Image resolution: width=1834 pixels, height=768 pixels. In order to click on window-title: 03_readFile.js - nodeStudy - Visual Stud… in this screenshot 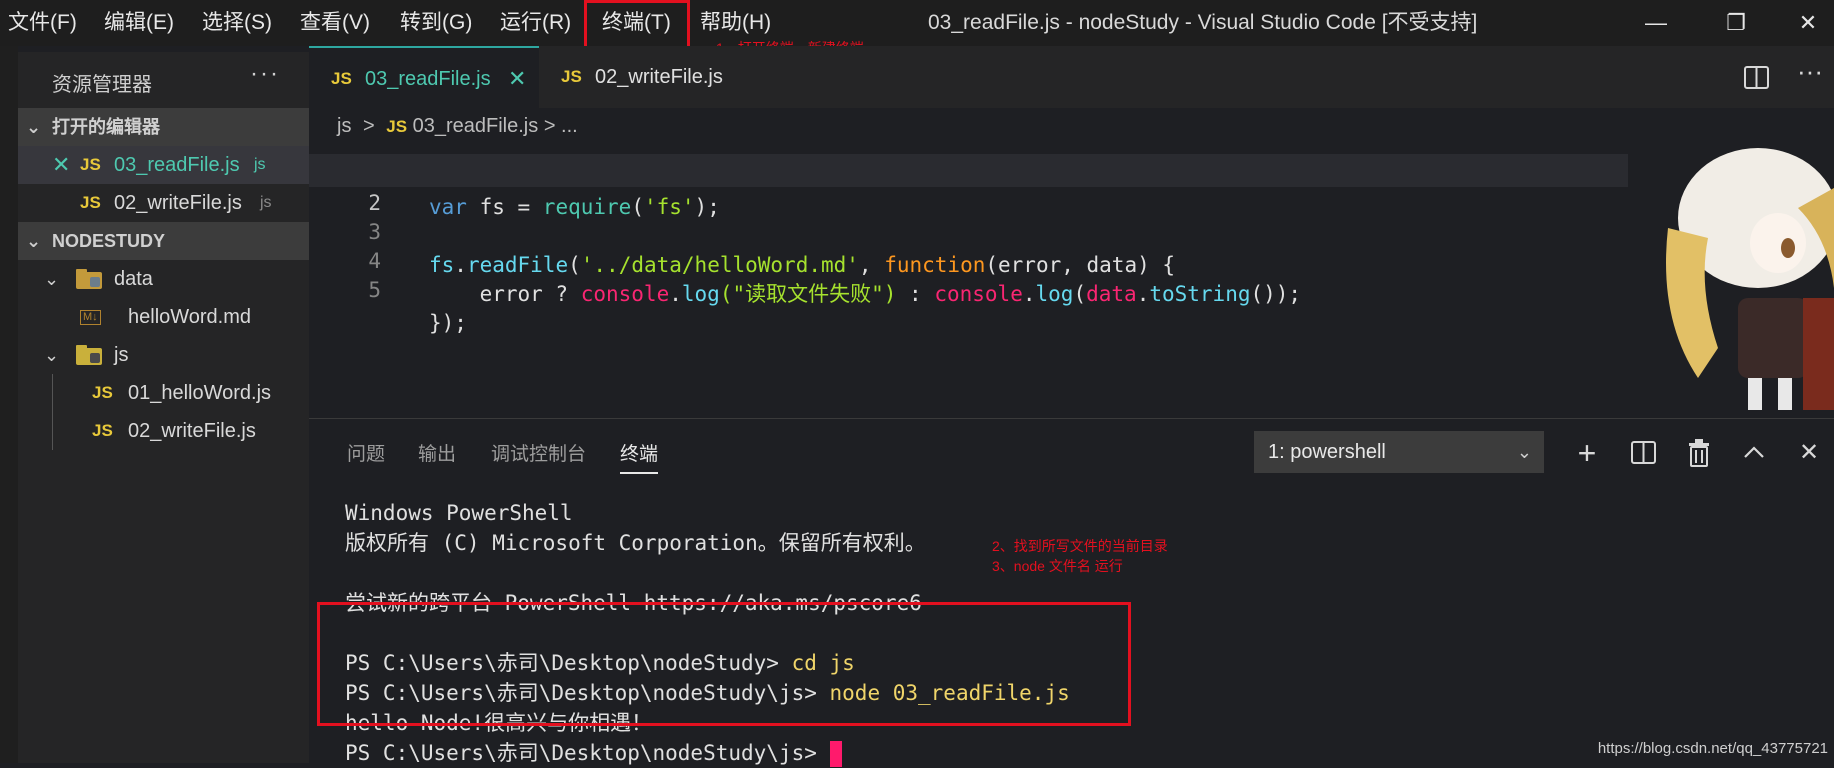, I will do `click(1203, 22)`.